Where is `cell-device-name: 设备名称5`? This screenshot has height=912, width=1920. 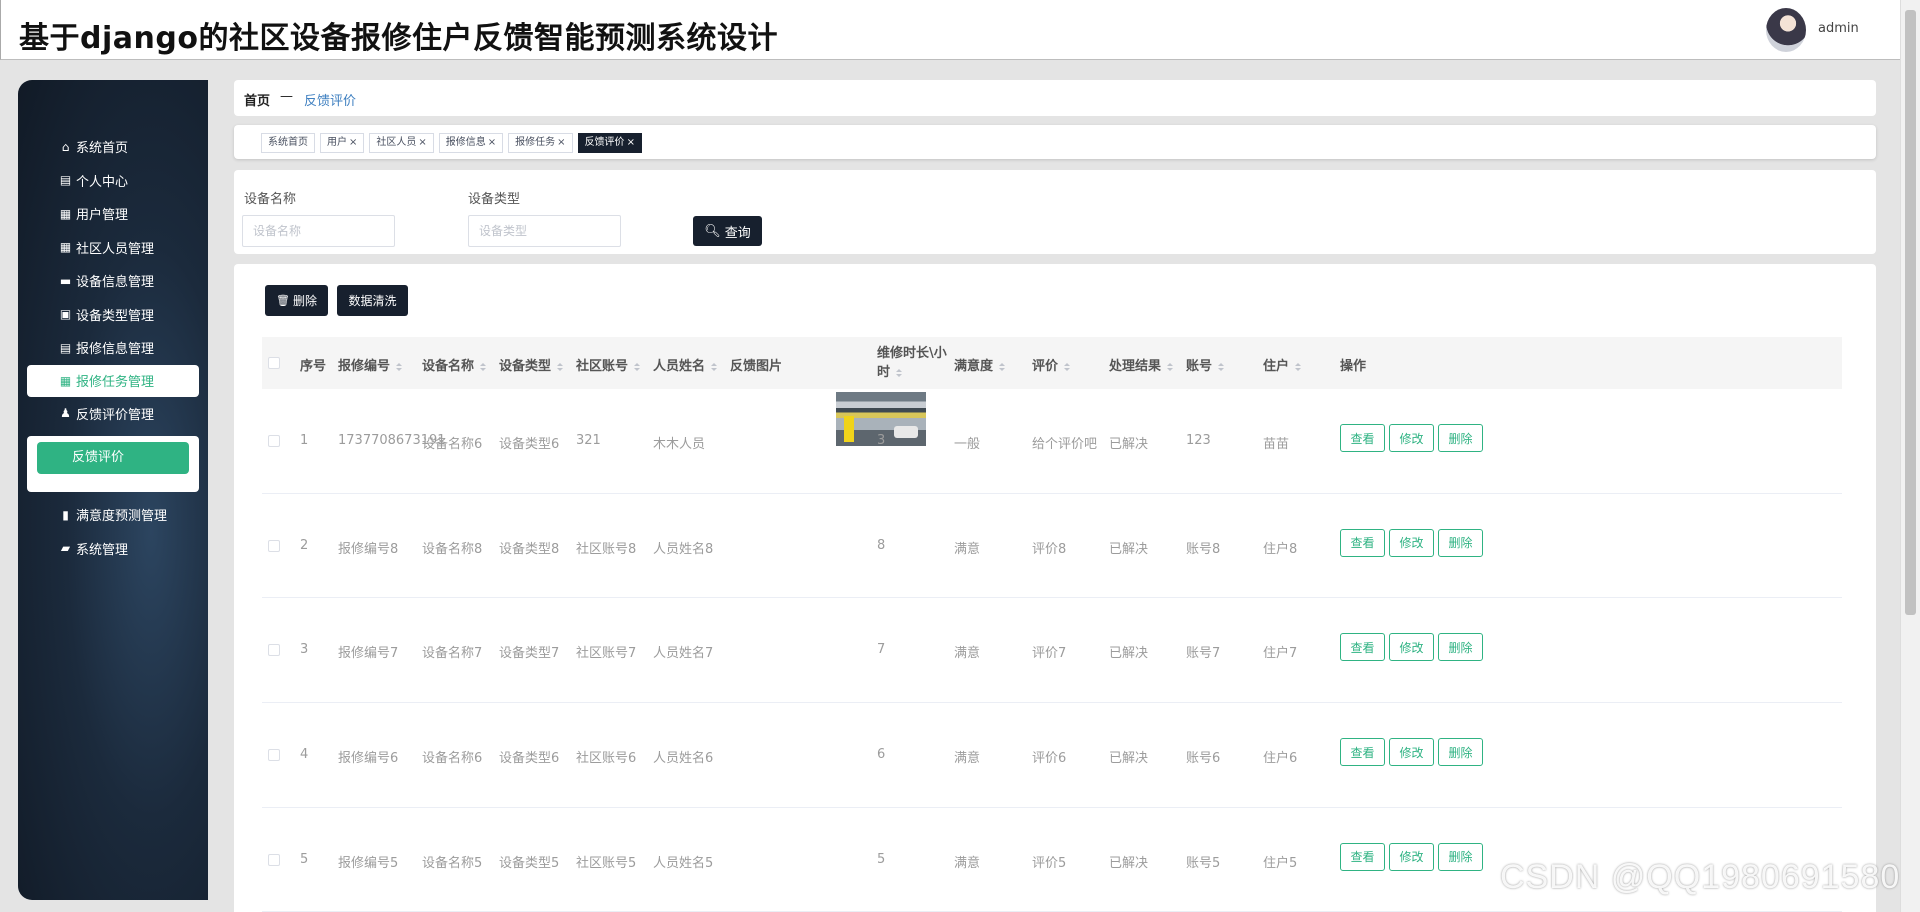 cell-device-name: 设备名称5 is located at coordinates (452, 863).